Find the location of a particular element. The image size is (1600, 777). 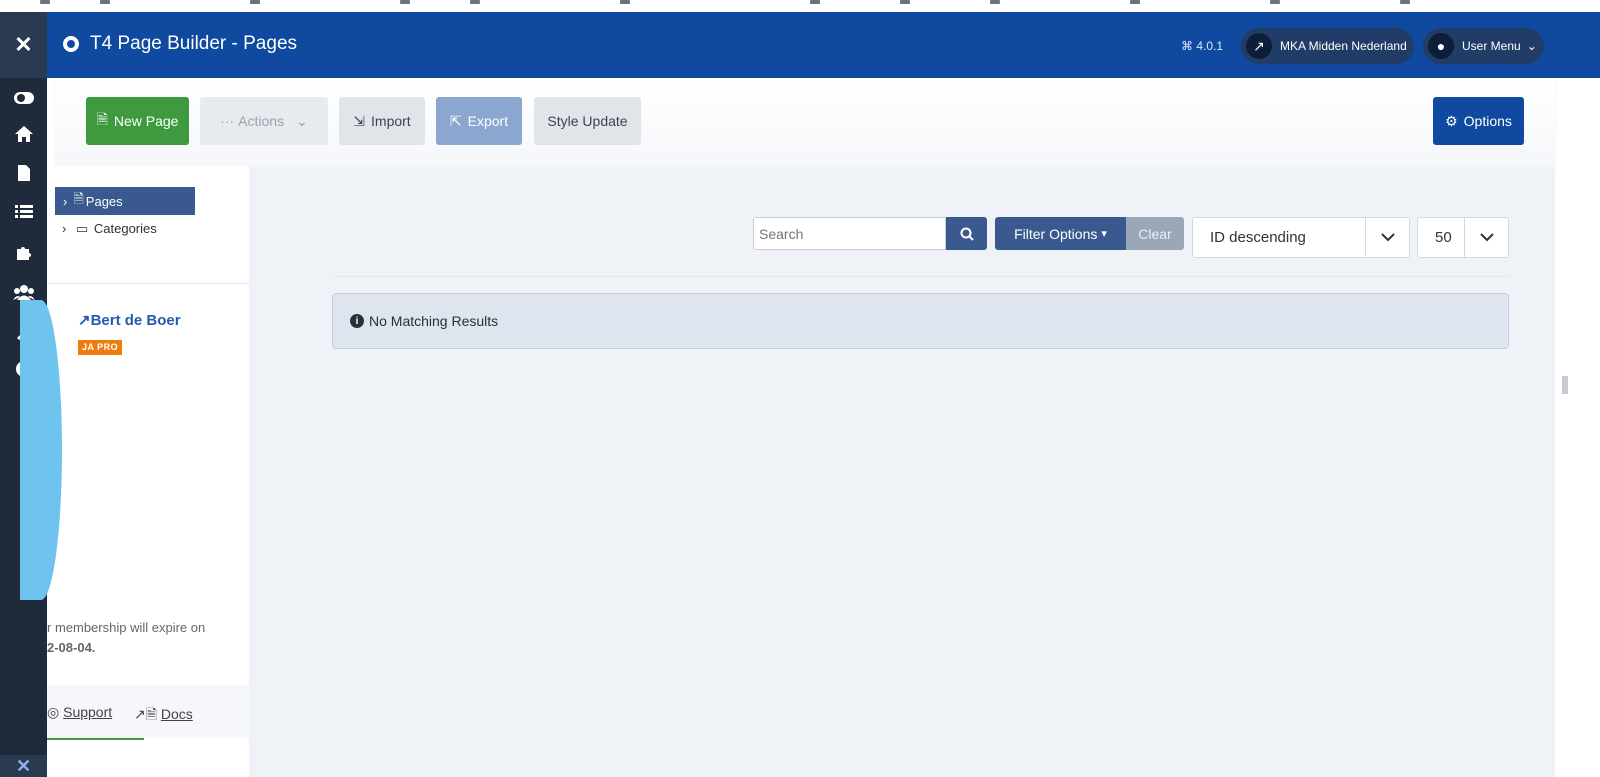

export-icon: ⇱ is located at coordinates (455, 120).